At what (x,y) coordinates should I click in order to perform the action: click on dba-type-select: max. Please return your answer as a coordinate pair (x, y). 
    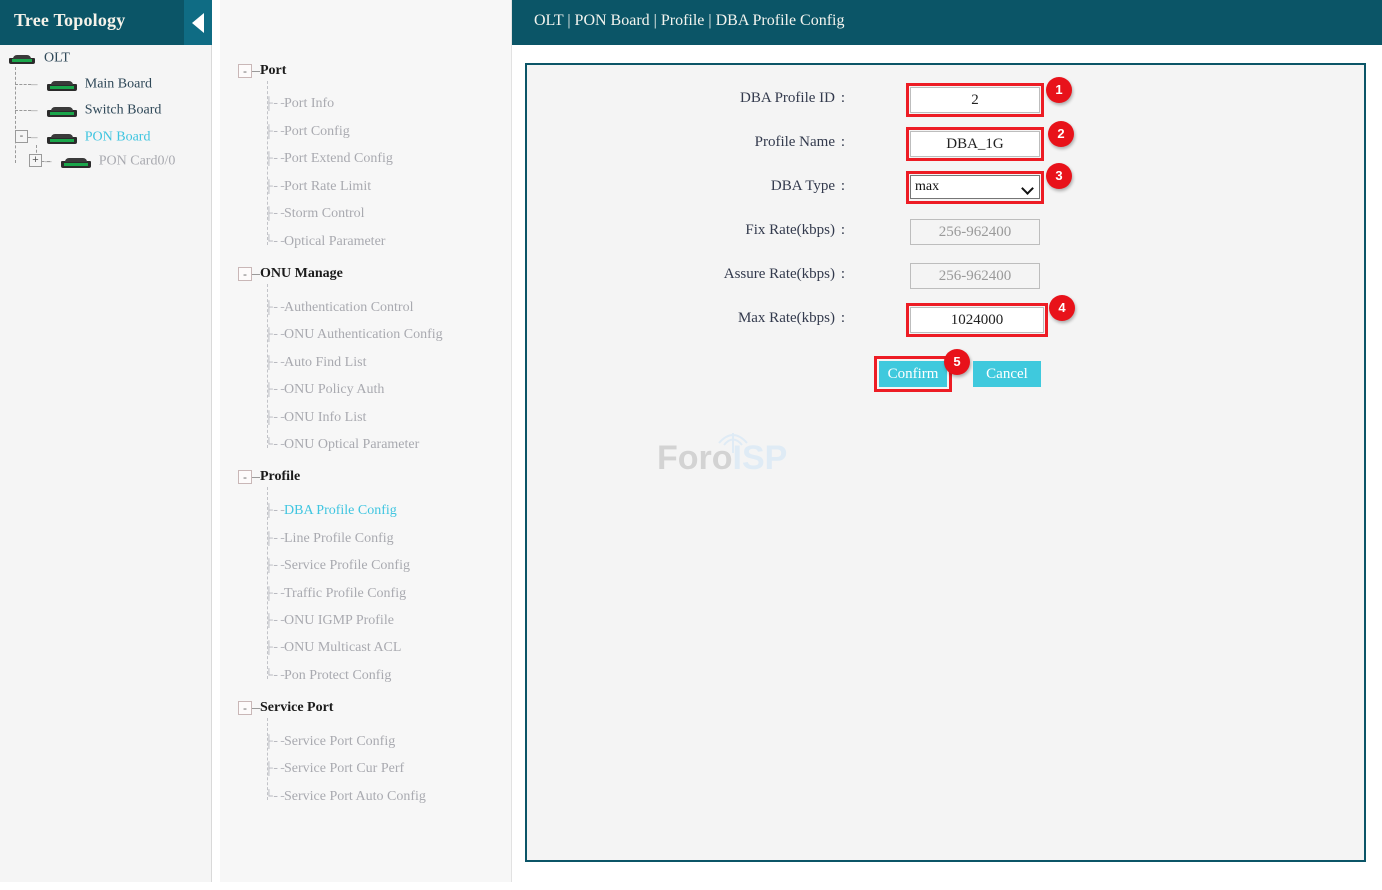
    Looking at the image, I should click on (975, 187).